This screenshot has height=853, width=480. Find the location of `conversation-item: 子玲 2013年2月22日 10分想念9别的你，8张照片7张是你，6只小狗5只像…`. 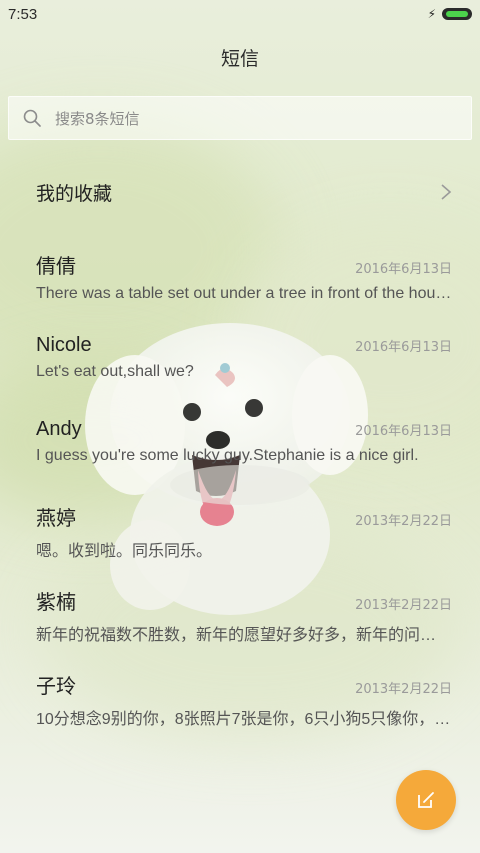

conversation-item: 子玲 2013年2月22日 10分想念9别的你，8张照片7张是你，6只小狗5只像… is located at coordinates (240, 696).